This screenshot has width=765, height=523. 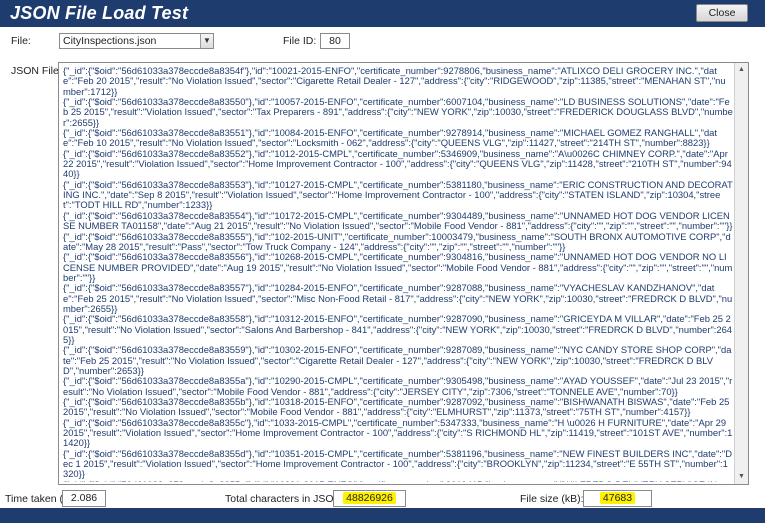 I want to click on file-size-value: 47683, so click(x=617, y=498).